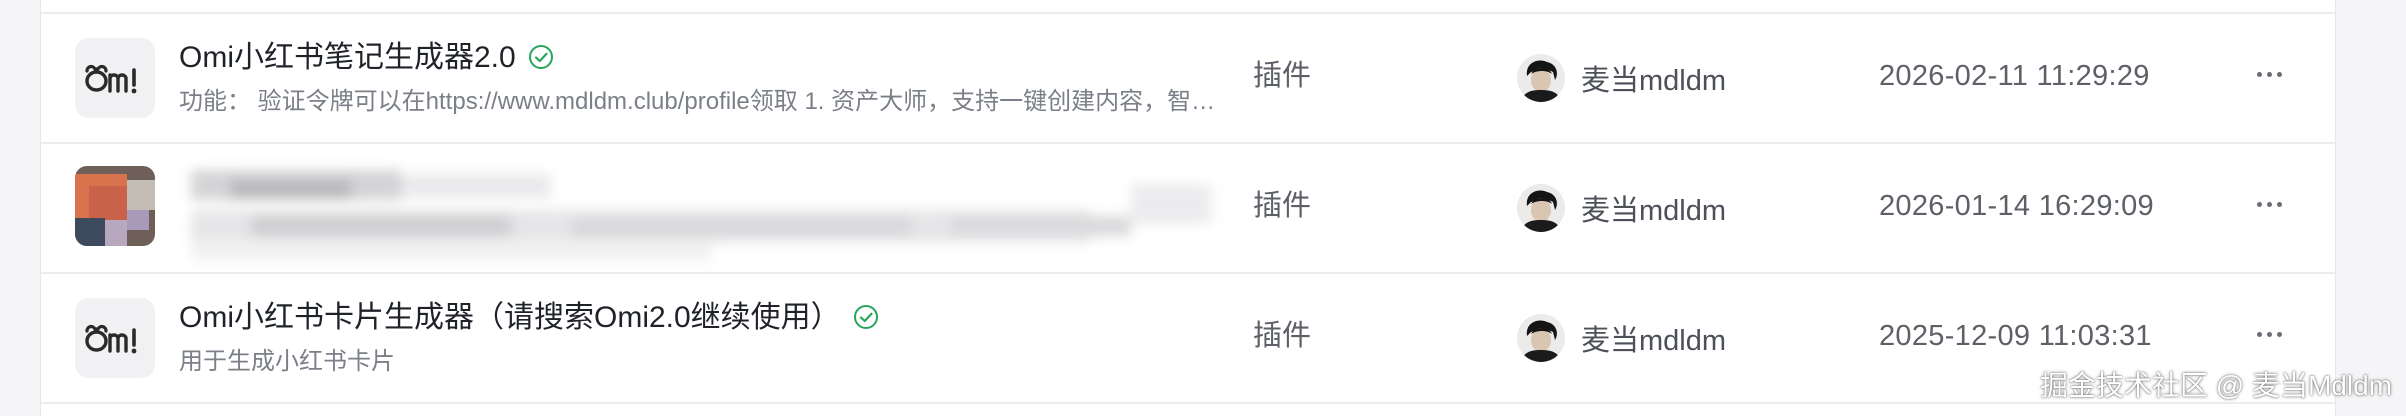 This screenshot has width=2406, height=416. I want to click on plugin-title: Omi小红书卡片生成器（请搜索Omi2.0继续使用）, so click(529, 318).